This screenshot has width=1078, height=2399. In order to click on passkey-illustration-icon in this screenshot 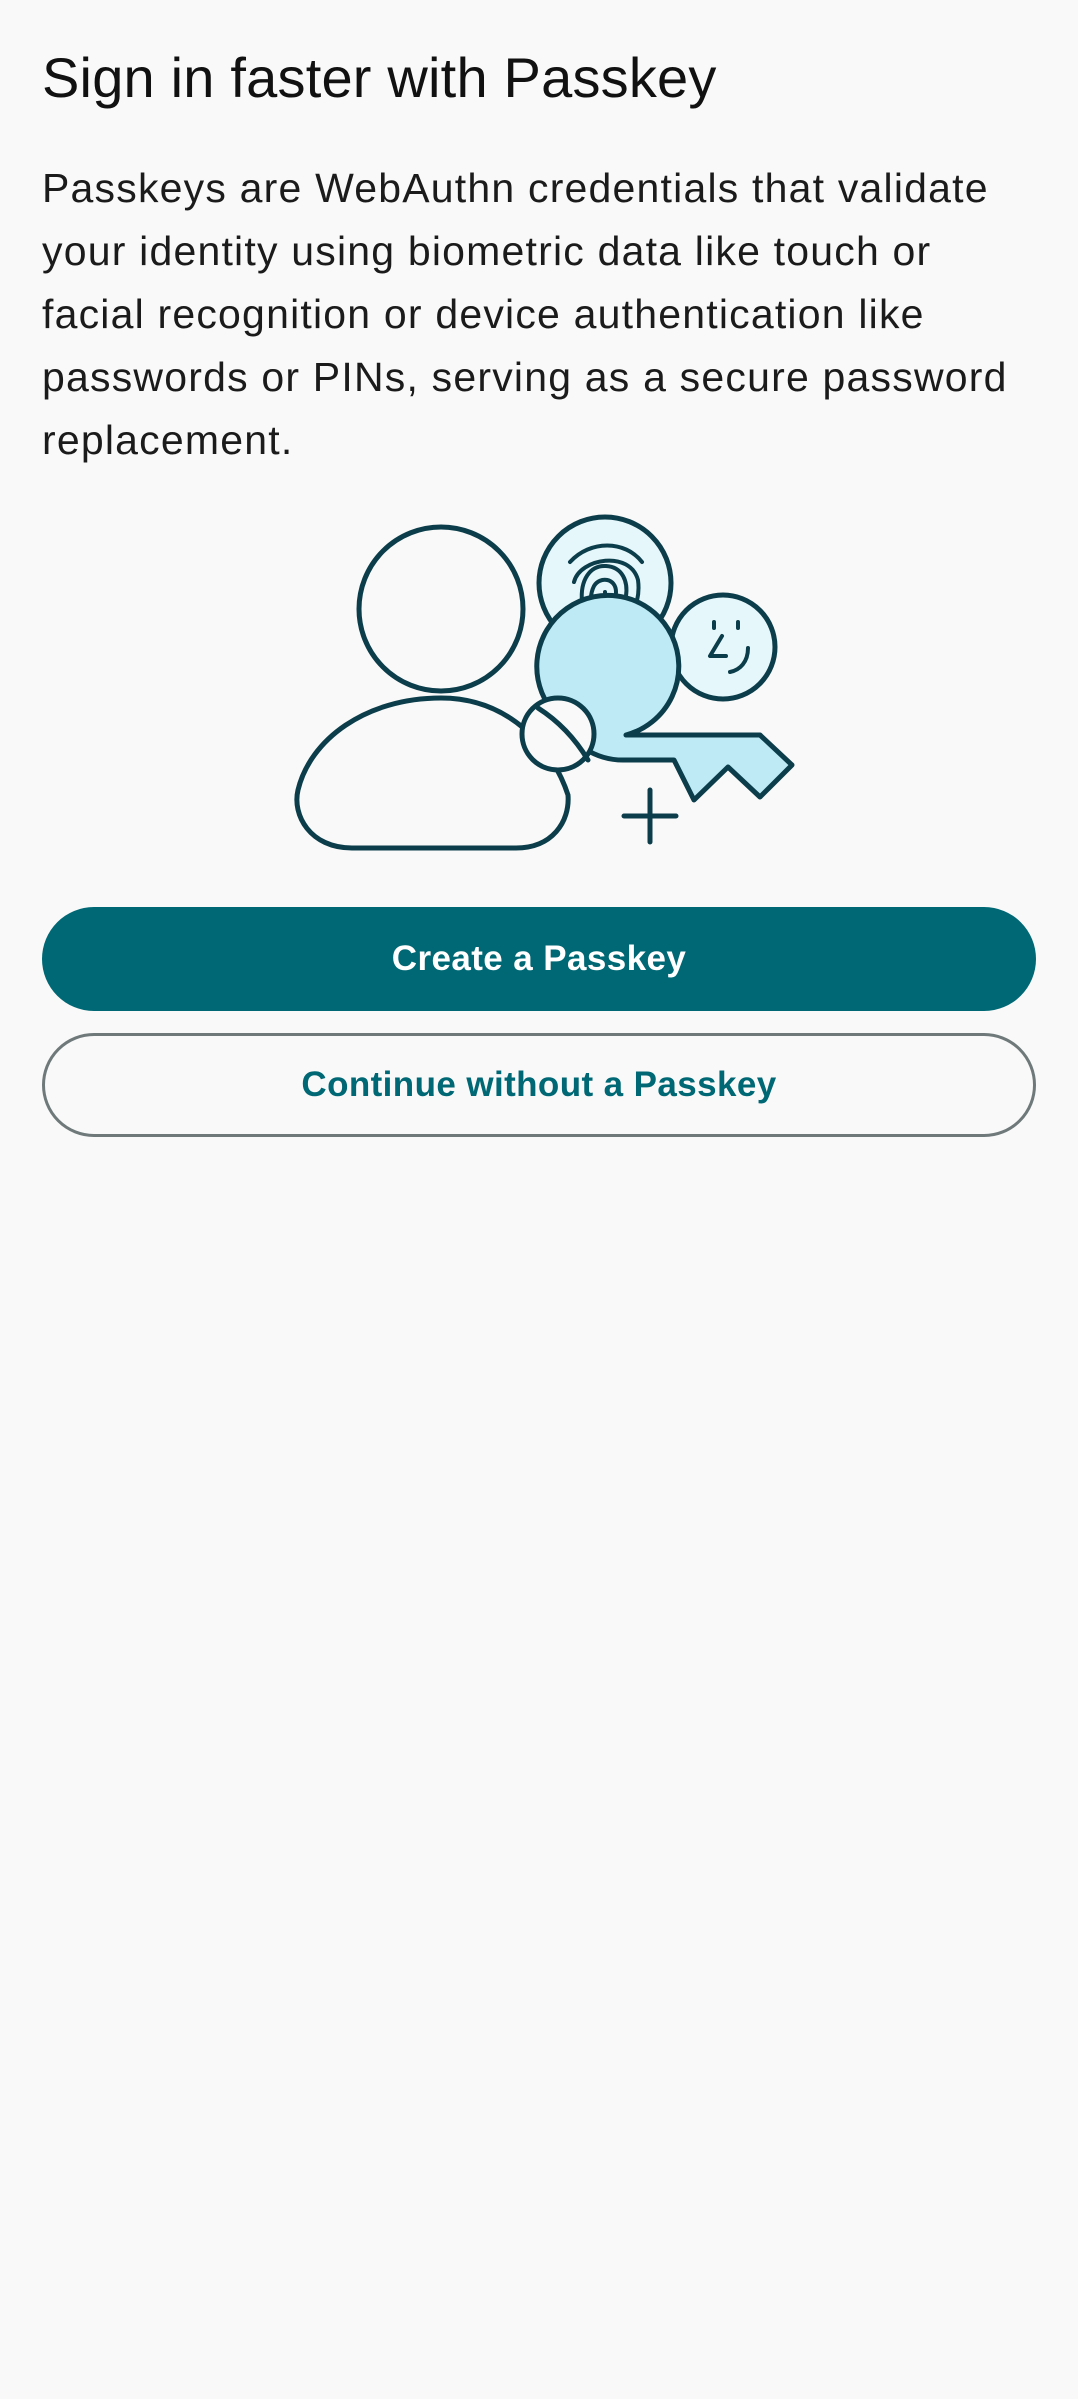, I will do `click(545, 685)`.